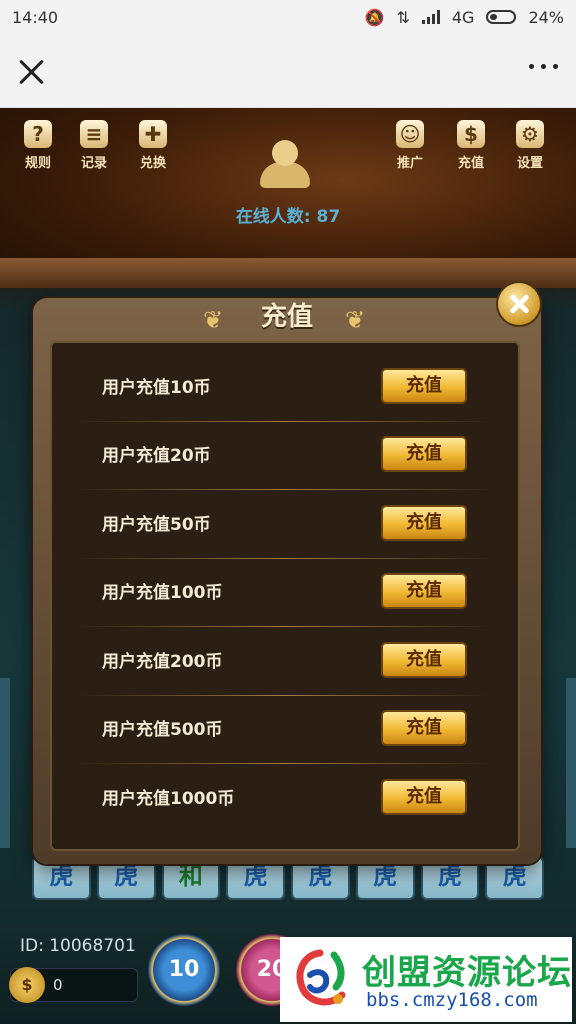 This screenshot has height=1024, width=576. I want to click on recharge-row: 用户充值1000币 充值, so click(285, 799).